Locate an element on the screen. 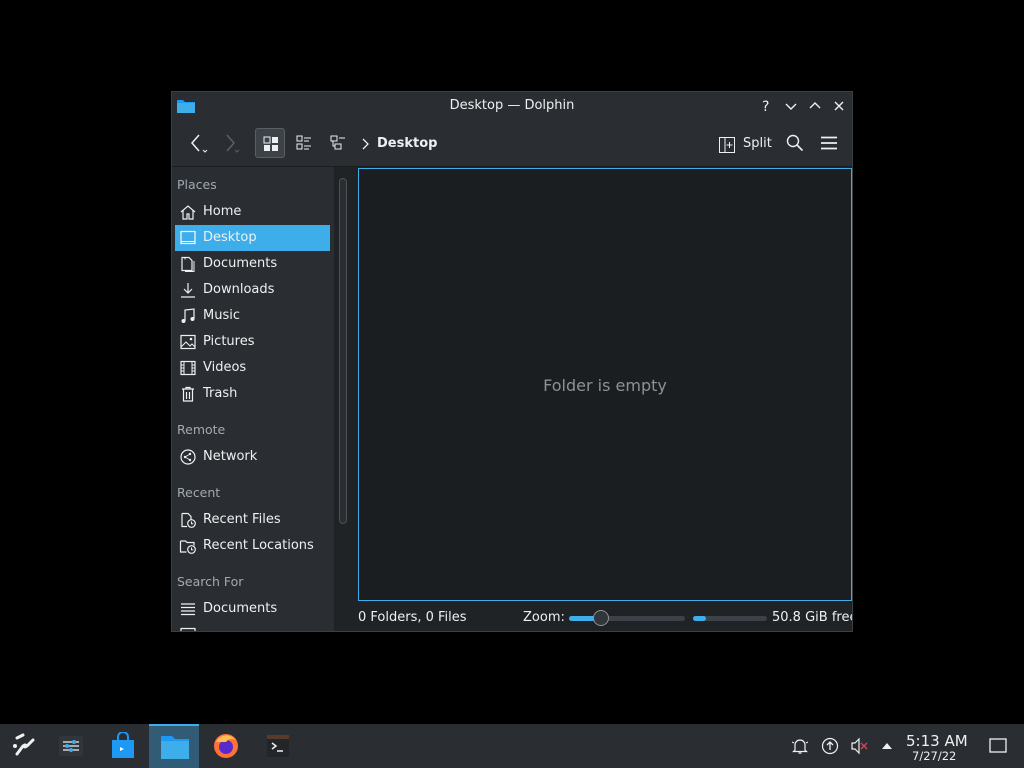 The height and width of the screenshot is (768, 1024). maximize-button is located at coordinates (815, 106).